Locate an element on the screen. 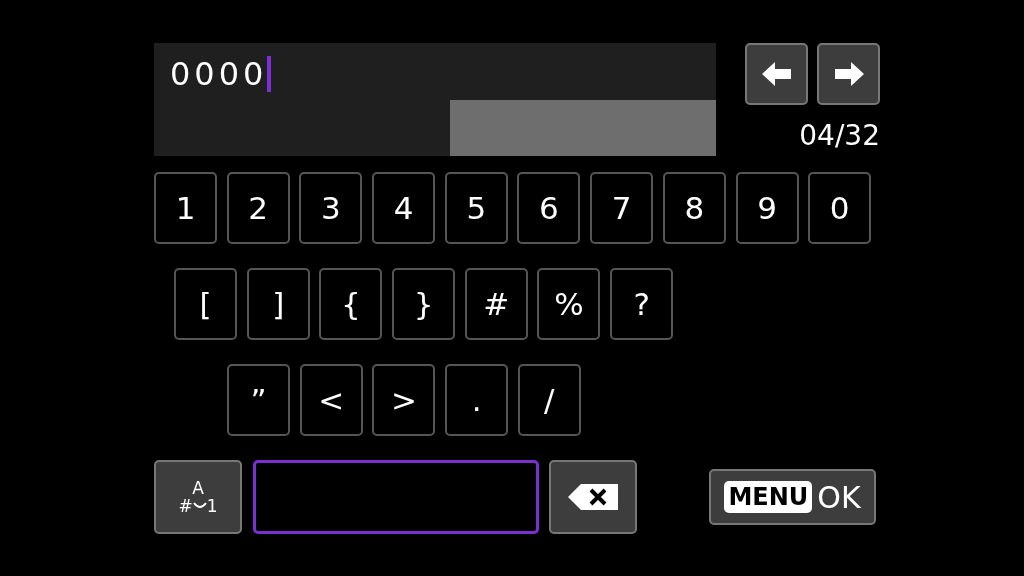  right-arrow-icon is located at coordinates (848, 74).